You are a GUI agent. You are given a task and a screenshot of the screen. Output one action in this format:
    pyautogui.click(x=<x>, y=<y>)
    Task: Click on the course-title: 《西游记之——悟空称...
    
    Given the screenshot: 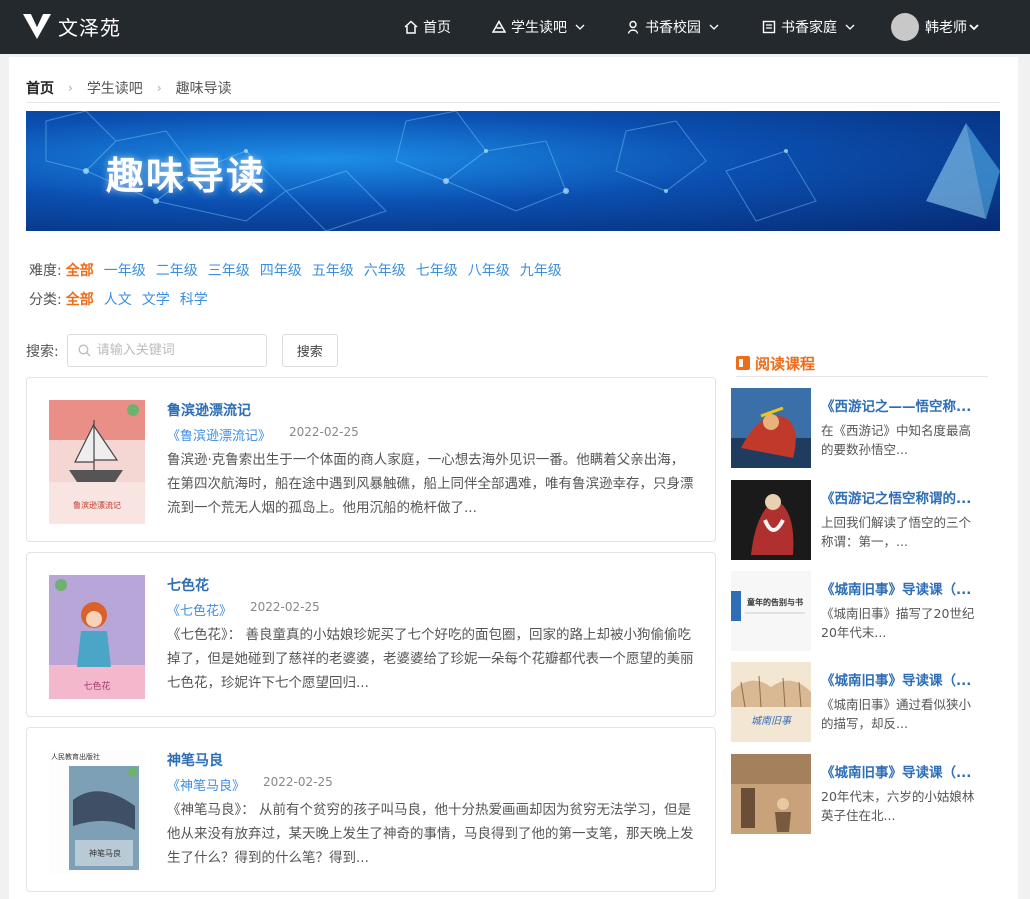 What is the action you would take?
    pyautogui.click(x=906, y=405)
    